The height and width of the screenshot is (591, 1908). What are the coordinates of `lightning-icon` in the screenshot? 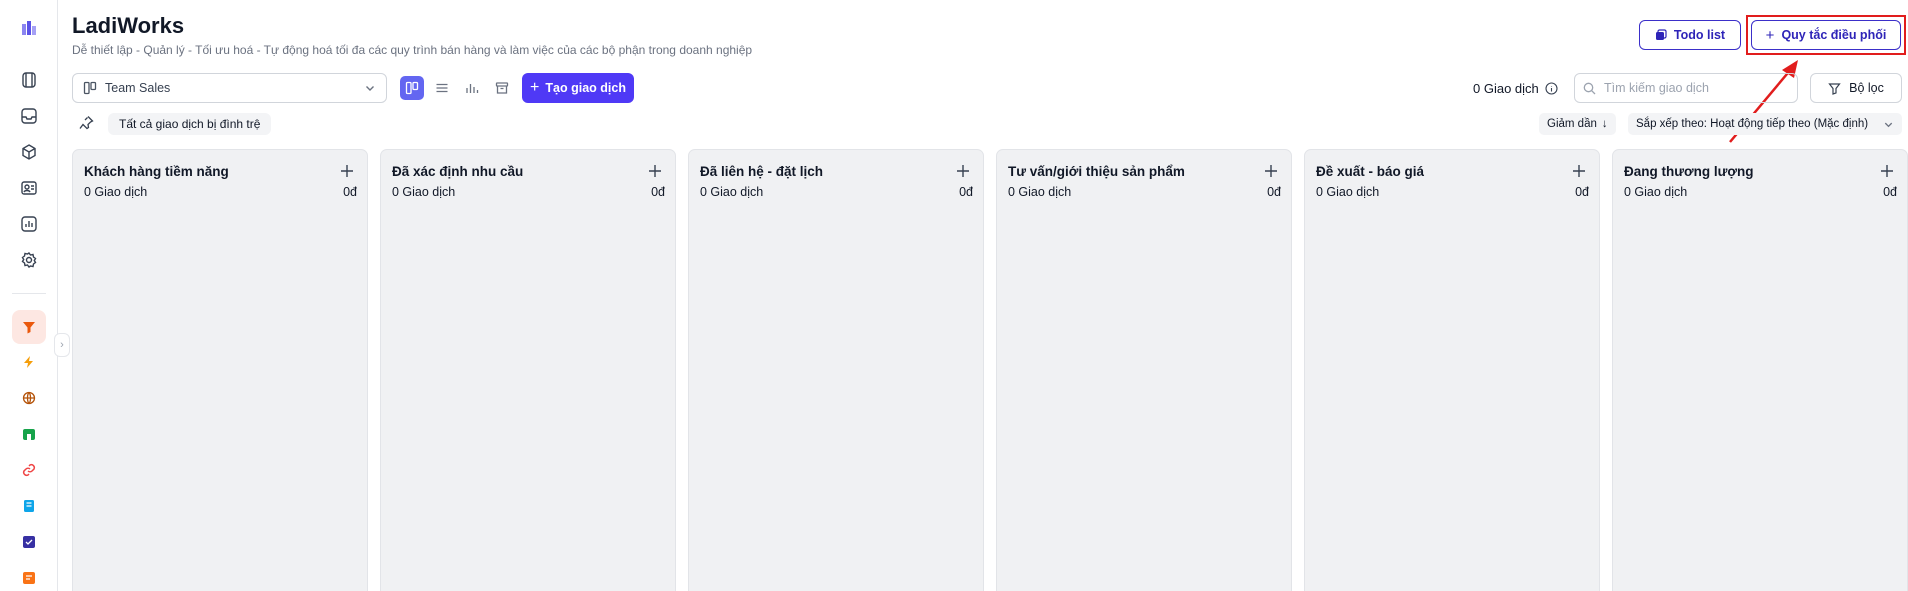 It's located at (29, 362).